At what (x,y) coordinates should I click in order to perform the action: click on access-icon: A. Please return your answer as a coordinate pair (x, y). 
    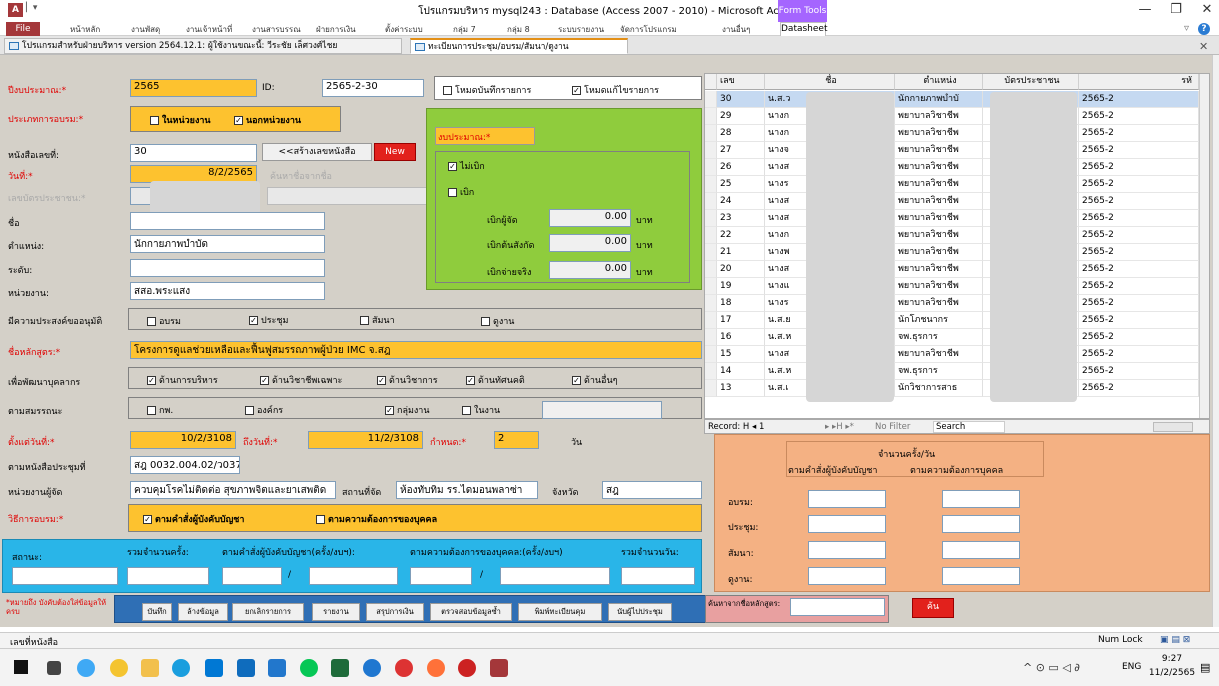
    Looking at the image, I should click on (15, 10).